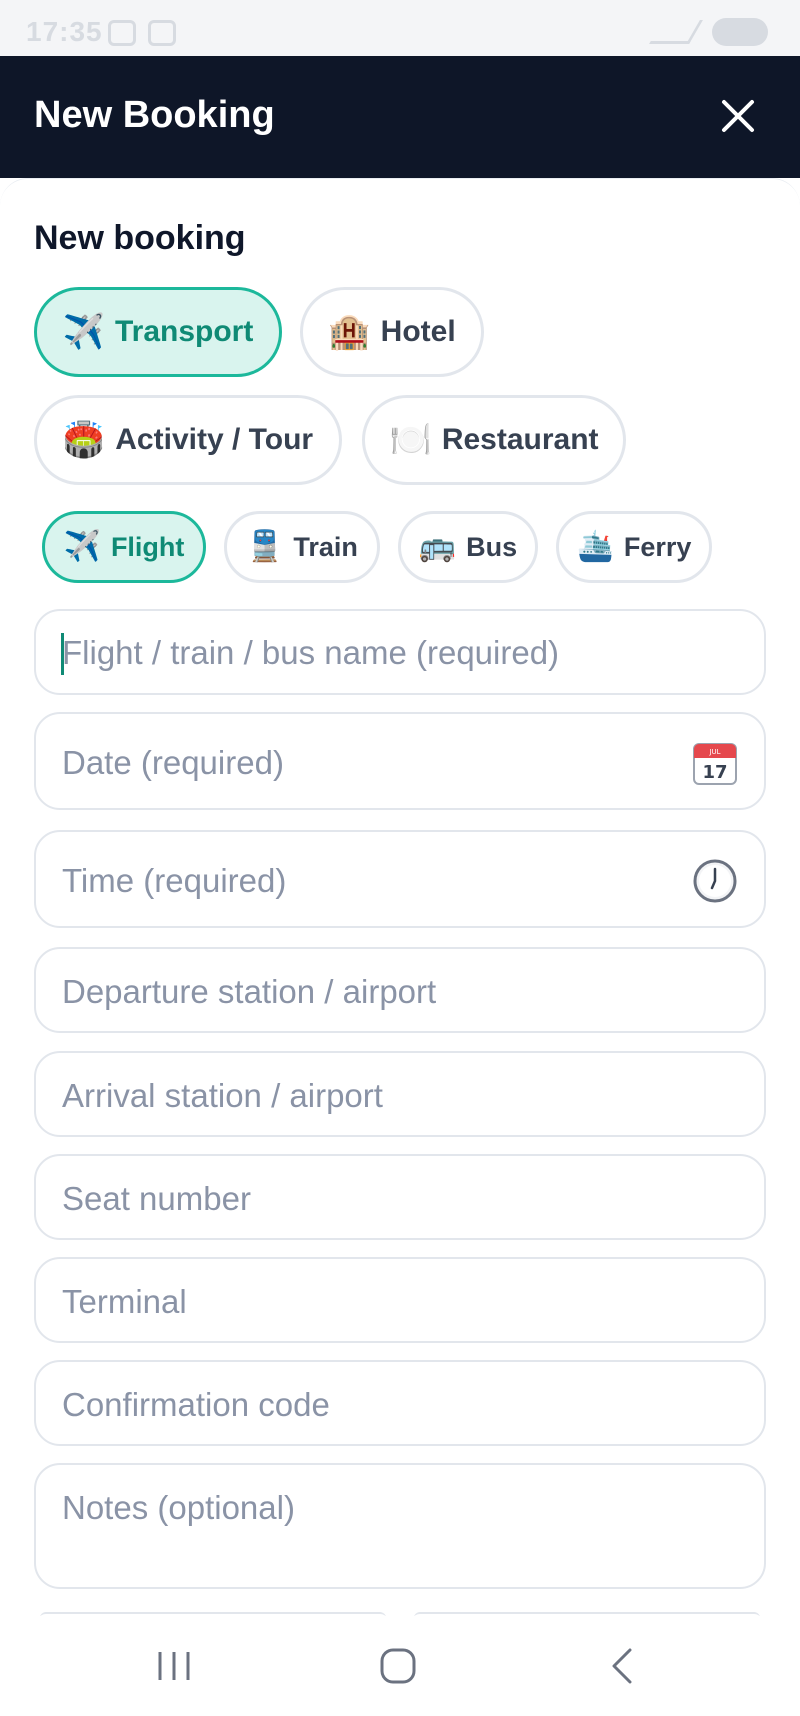 The width and height of the screenshot is (800, 1716). What do you see at coordinates (715, 881) in the screenshot?
I see `clock-icon` at bounding box center [715, 881].